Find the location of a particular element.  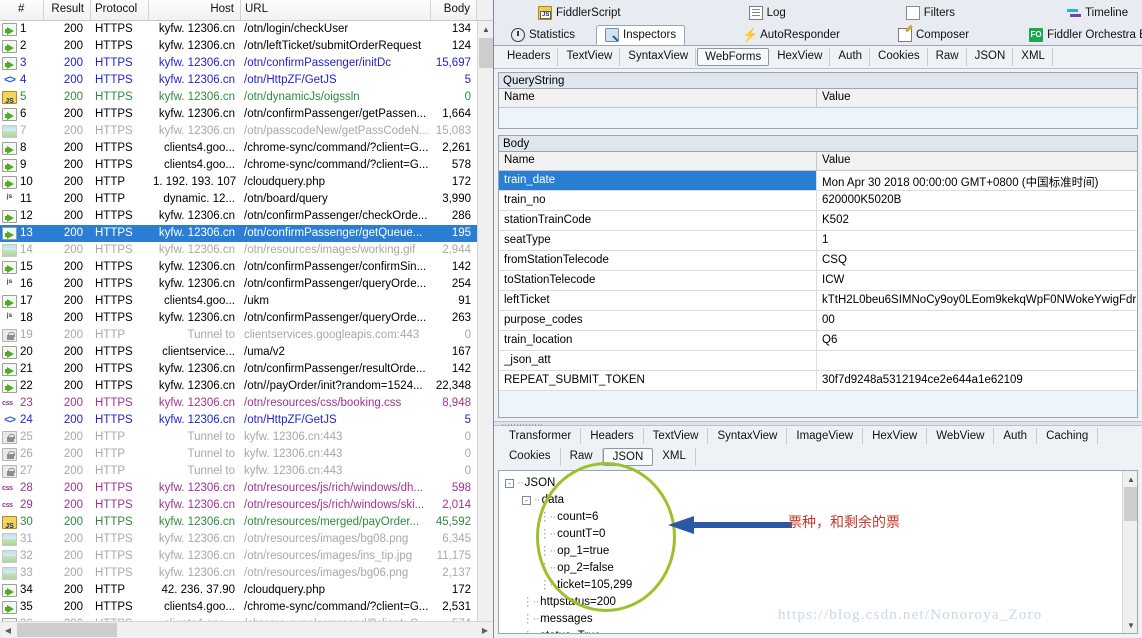

column-header-number: # is located at coordinates (22, 10).